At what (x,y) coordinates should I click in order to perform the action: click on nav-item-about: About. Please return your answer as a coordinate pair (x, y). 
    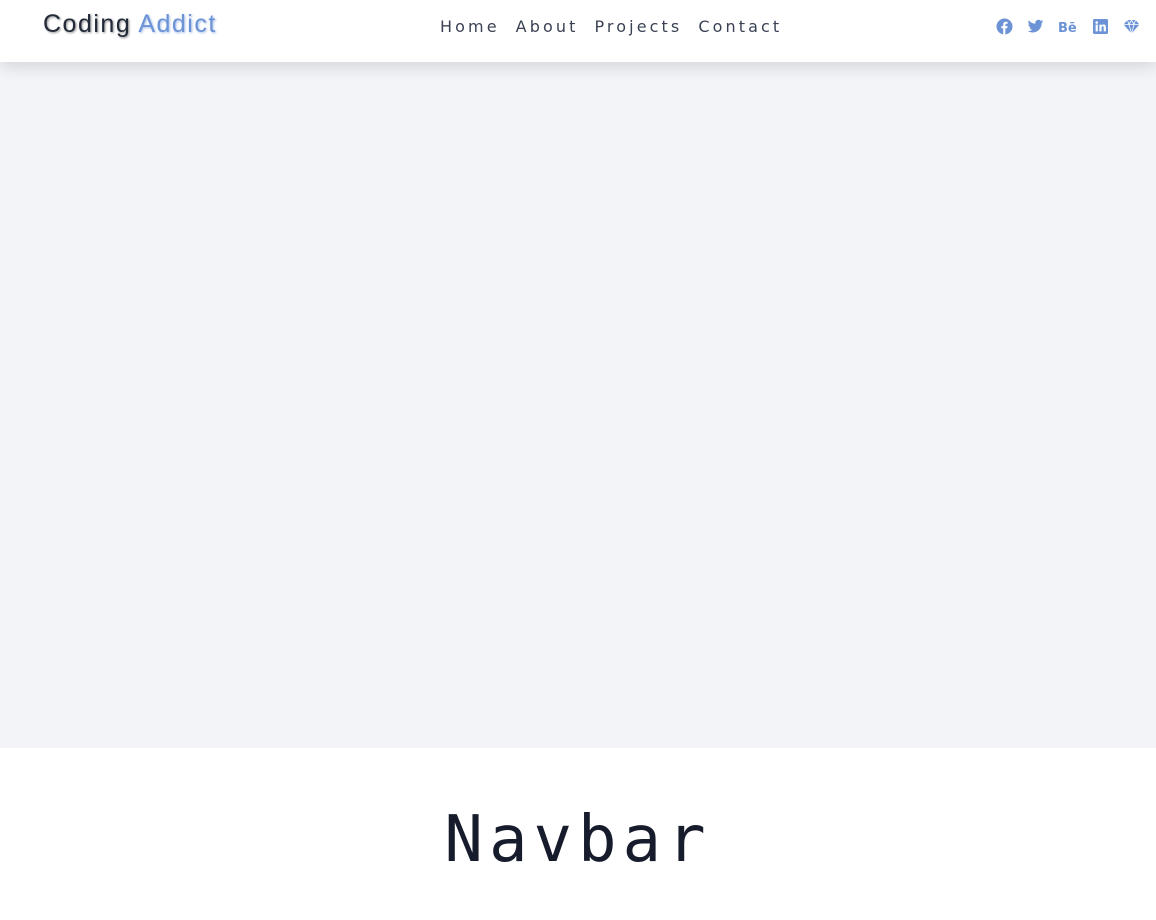
    Looking at the image, I should click on (547, 27).